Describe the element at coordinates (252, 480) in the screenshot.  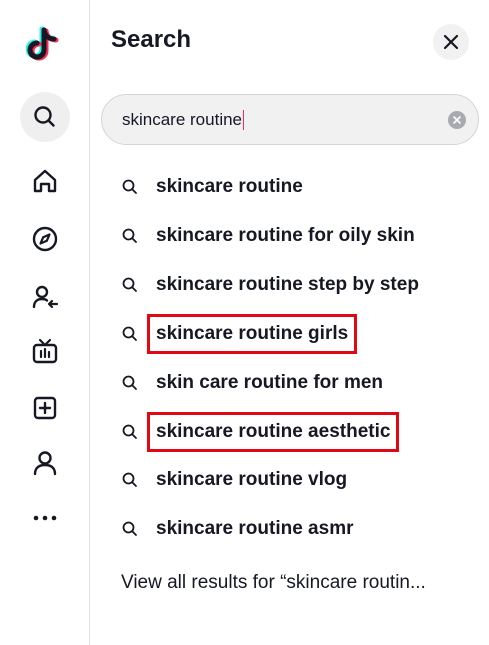
I see `suggestion-text: skincare routine vlog` at that location.